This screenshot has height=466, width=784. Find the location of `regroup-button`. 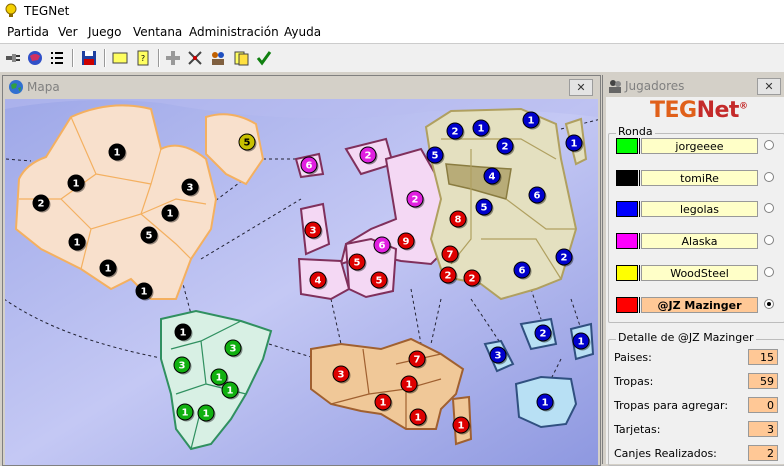

regroup-button is located at coordinates (218, 58).